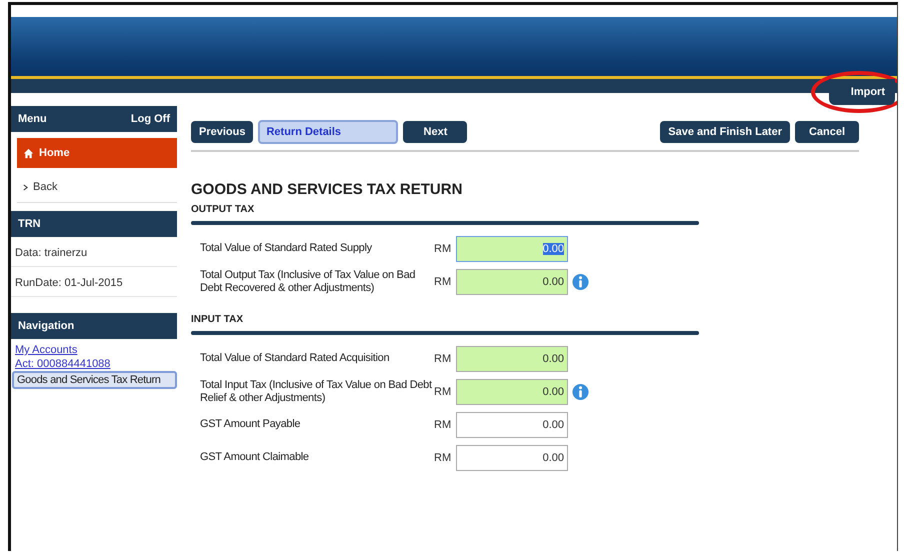 Image resolution: width=904 pixels, height=553 pixels. What do you see at coordinates (97, 187) in the screenshot?
I see `back-menu-item: Back` at bounding box center [97, 187].